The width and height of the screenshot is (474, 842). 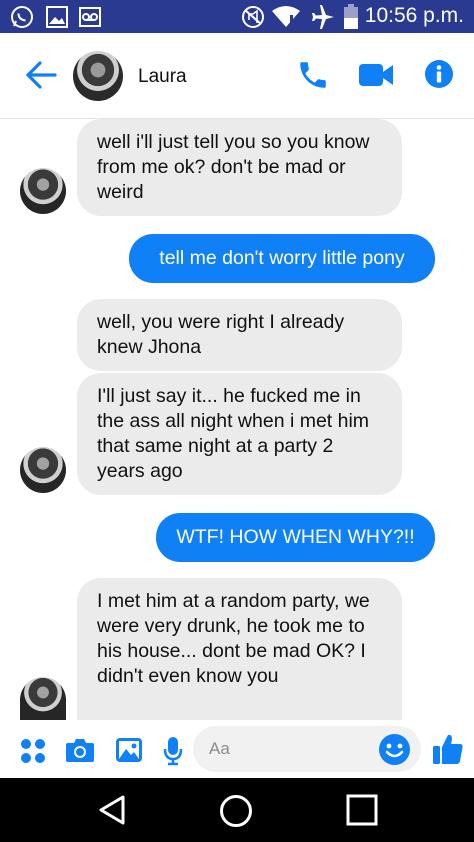 What do you see at coordinates (57, 19) in the screenshot?
I see `gallery-icon` at bounding box center [57, 19].